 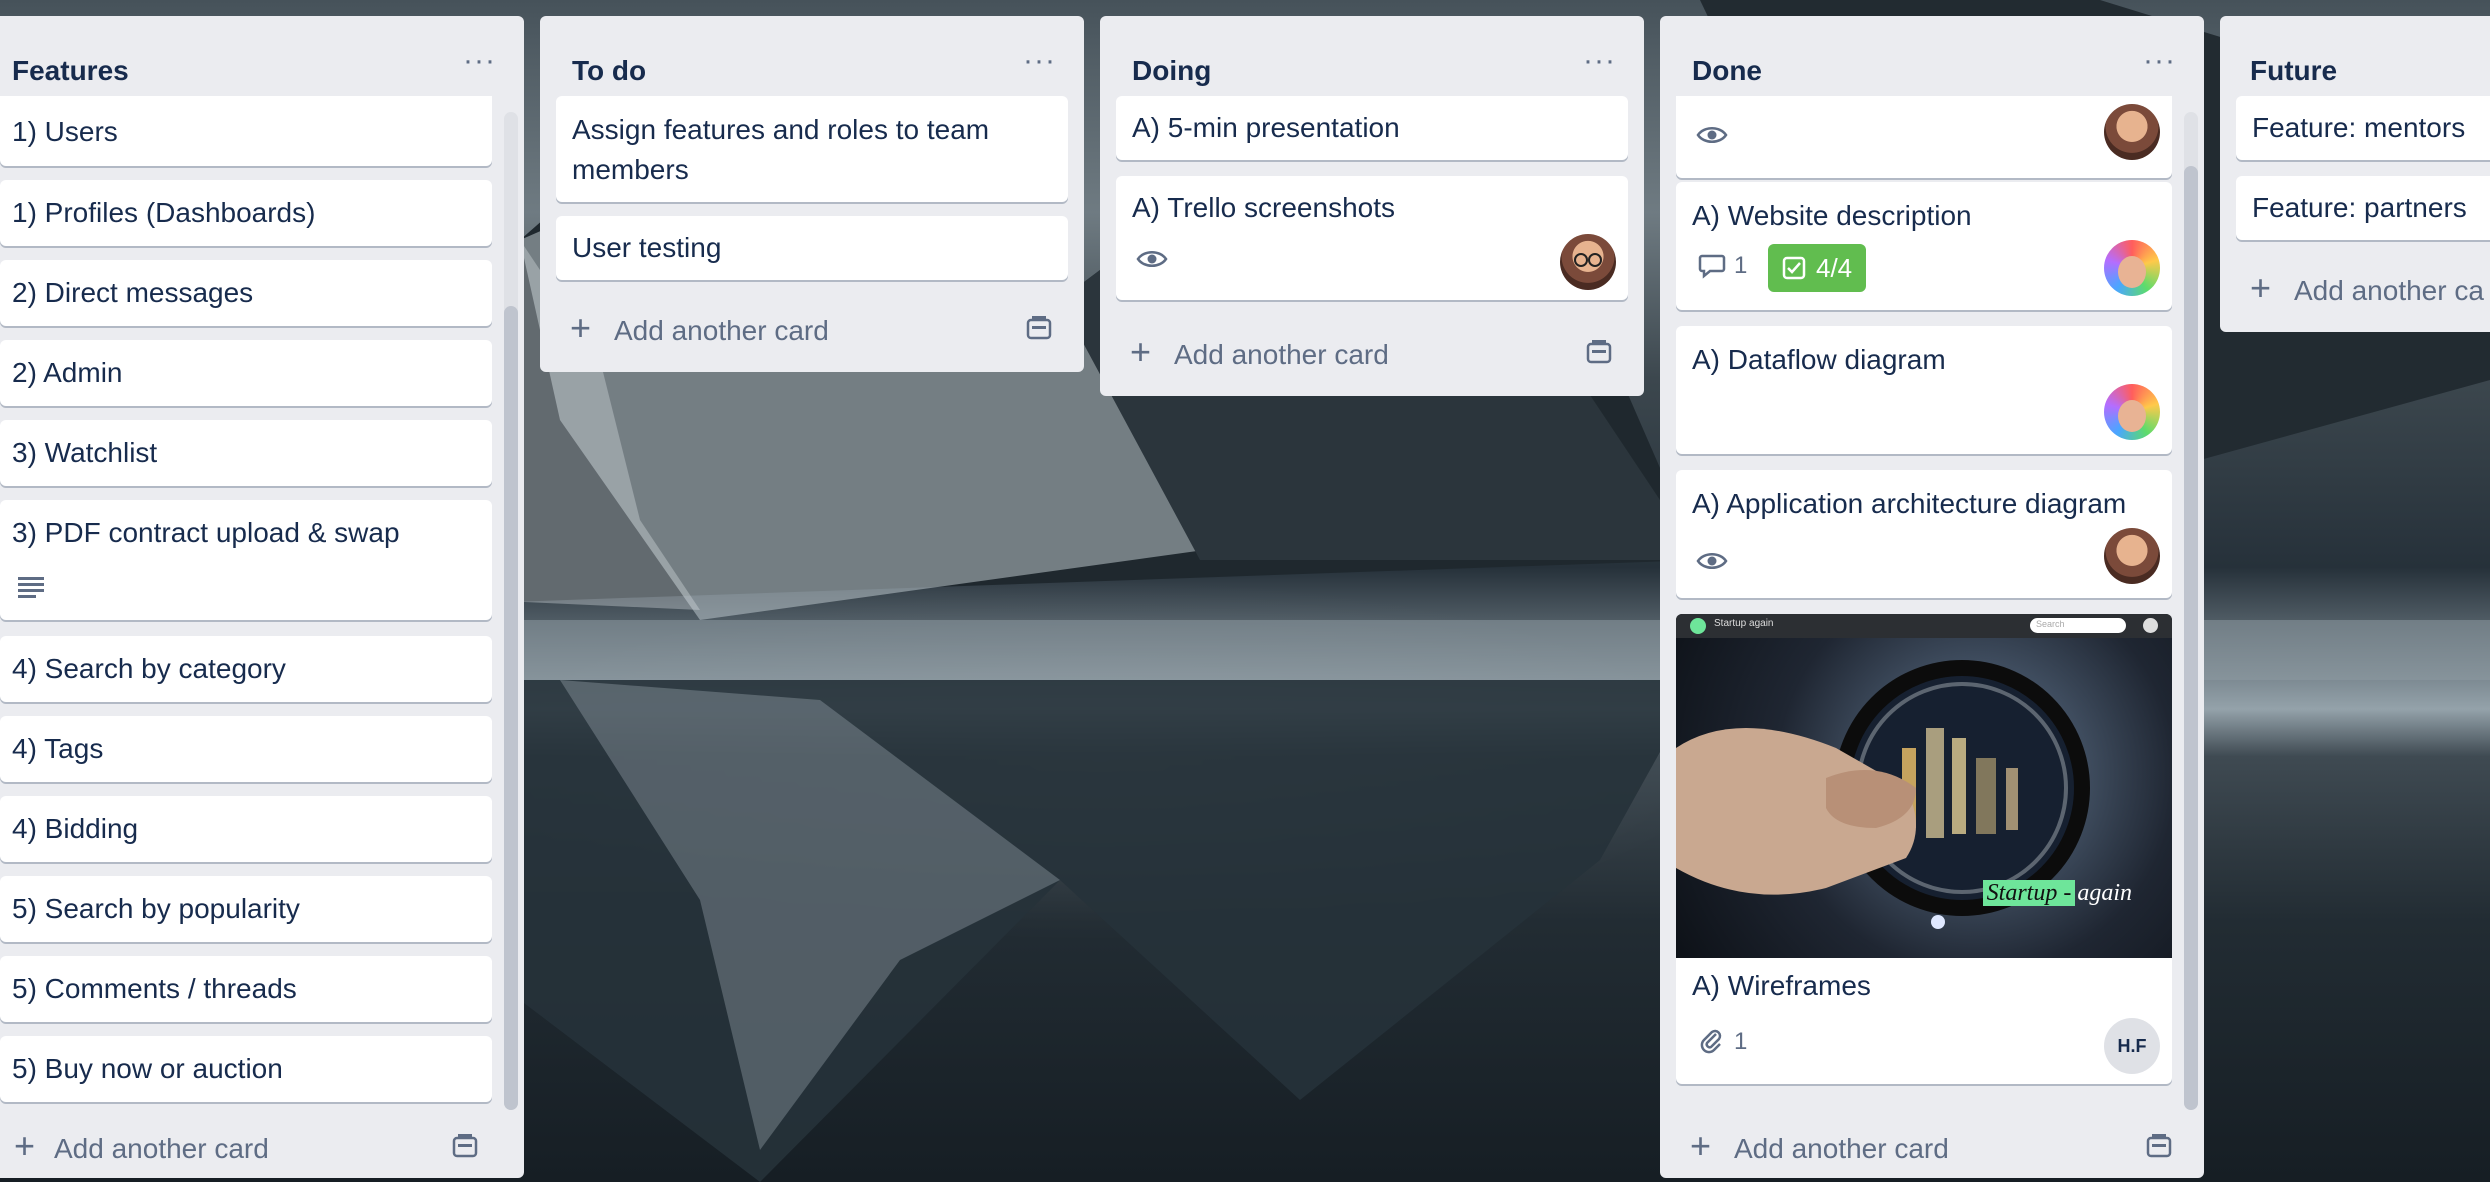 What do you see at coordinates (1698, 626) in the screenshot?
I see `cover-logo-dot` at bounding box center [1698, 626].